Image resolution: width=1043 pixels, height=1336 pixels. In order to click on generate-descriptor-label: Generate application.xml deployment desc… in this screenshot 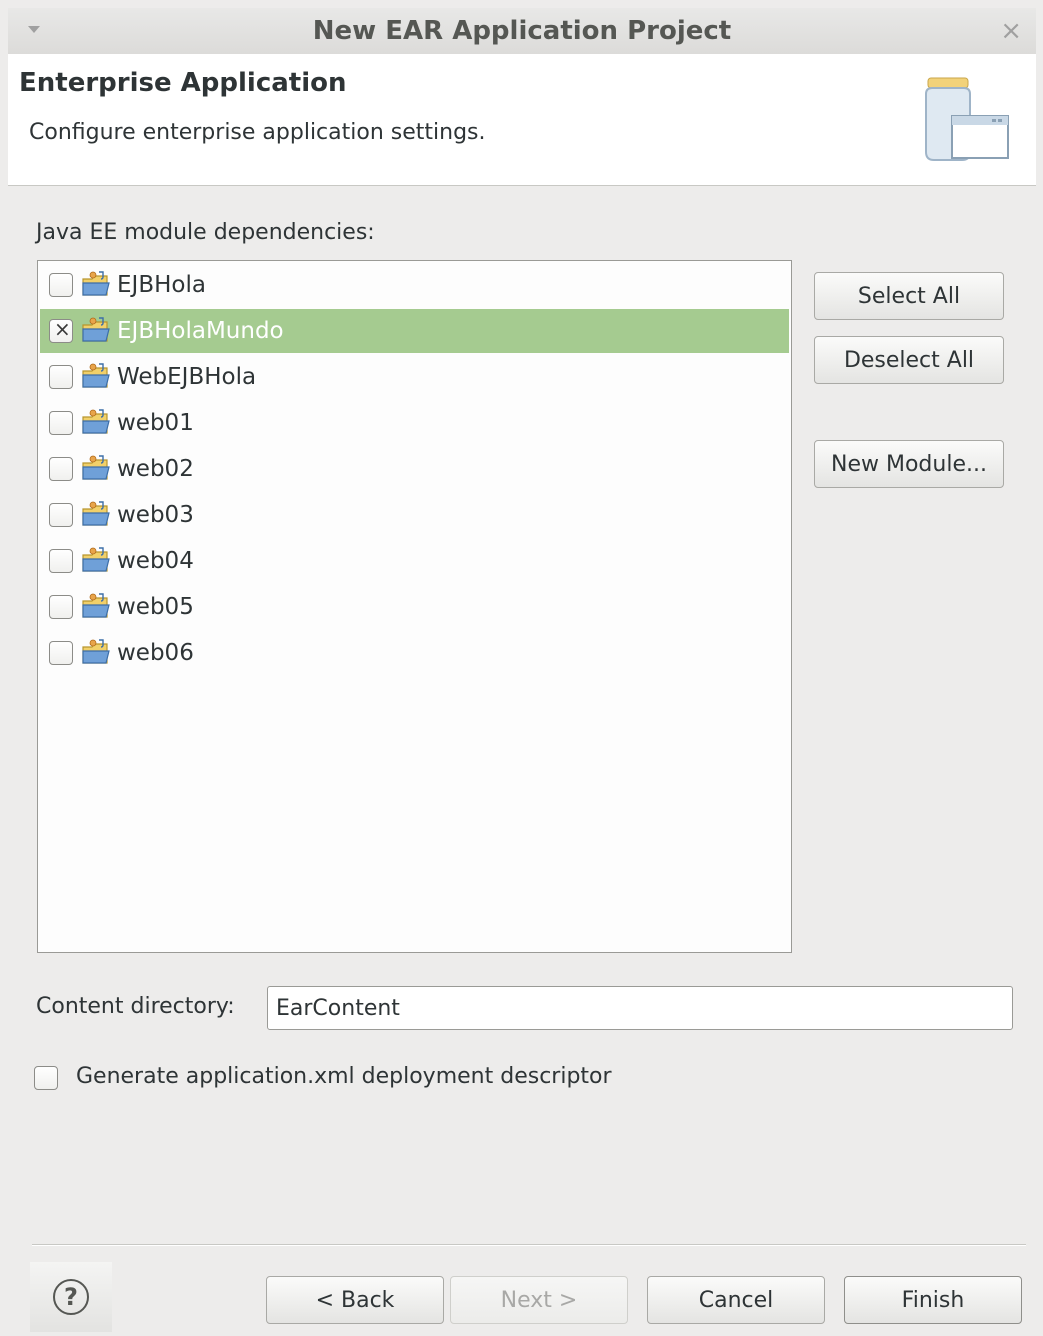, I will do `click(344, 1076)`.